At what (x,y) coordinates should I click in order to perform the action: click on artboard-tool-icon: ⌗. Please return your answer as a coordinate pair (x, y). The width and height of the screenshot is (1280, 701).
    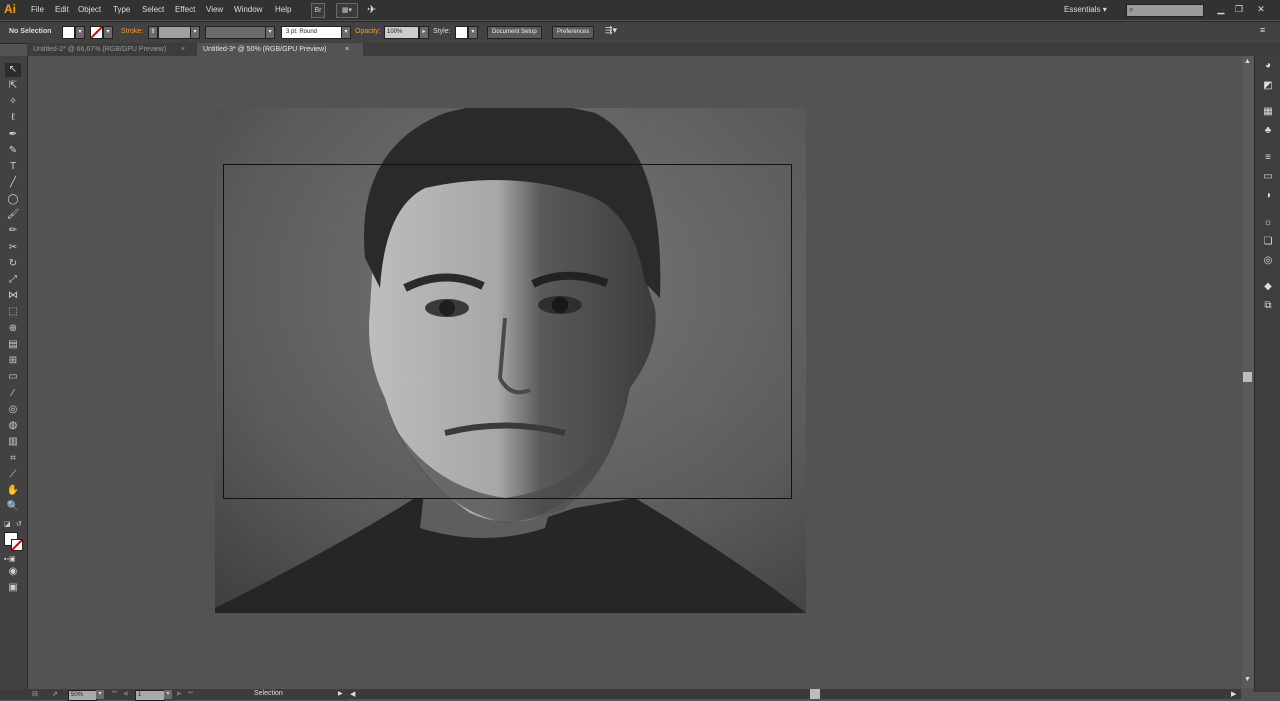
    Looking at the image, I should click on (13, 459).